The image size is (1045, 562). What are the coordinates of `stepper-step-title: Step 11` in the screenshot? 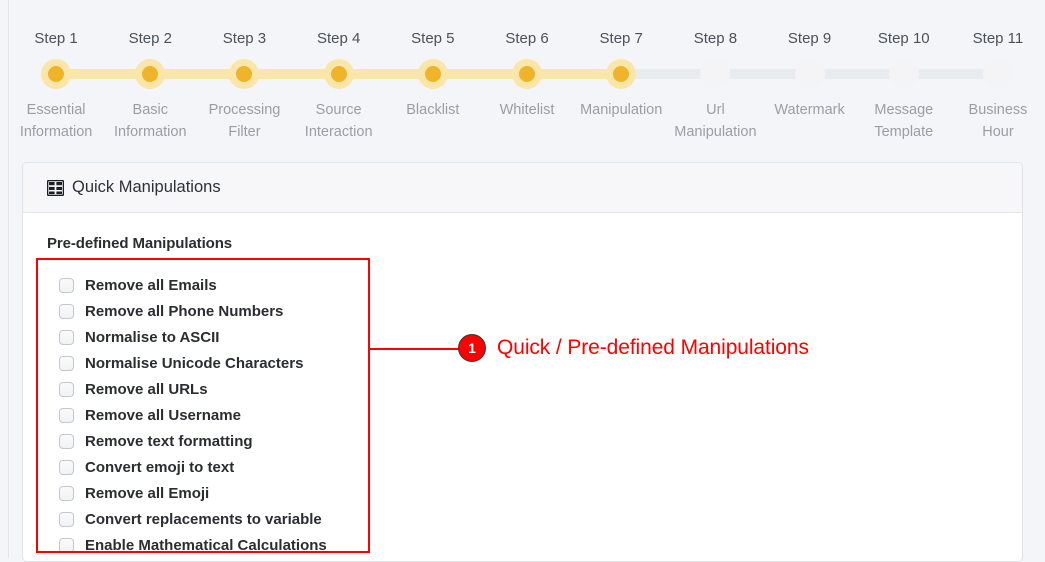 It's located at (998, 38).